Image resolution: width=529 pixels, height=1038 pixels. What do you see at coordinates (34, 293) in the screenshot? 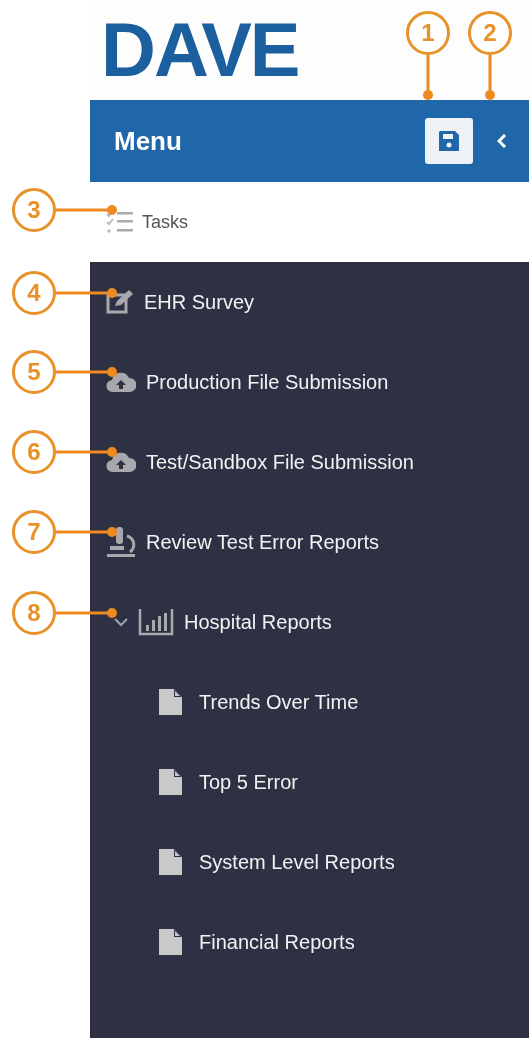
I see `callout-number: 4` at bounding box center [34, 293].